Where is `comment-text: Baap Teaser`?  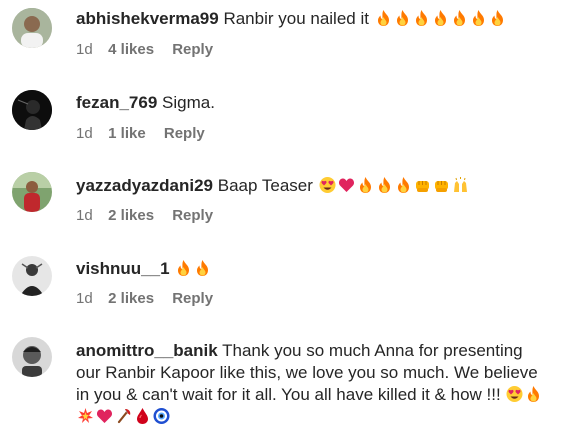
comment-text: Baap Teaser is located at coordinates (265, 185).